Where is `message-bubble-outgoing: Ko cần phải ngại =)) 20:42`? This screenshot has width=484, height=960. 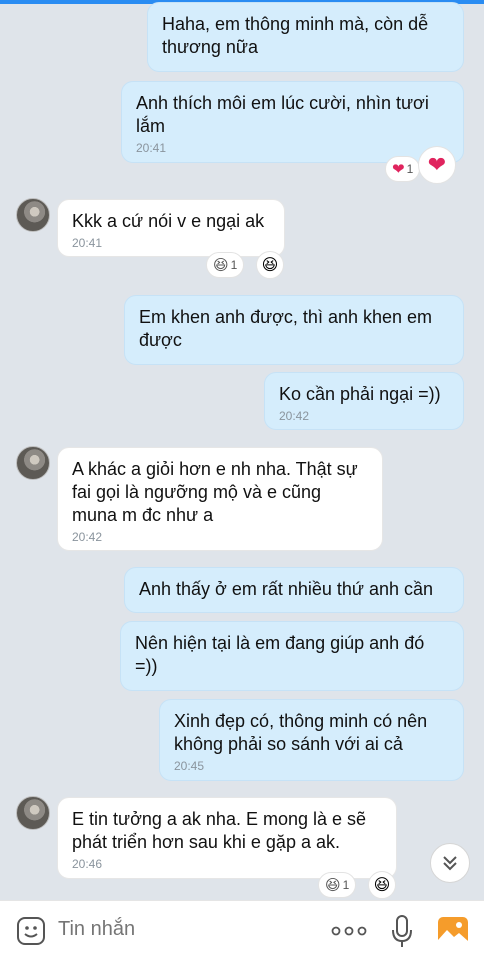 message-bubble-outgoing: Ko cần phải ngại =)) 20:42 is located at coordinates (364, 401).